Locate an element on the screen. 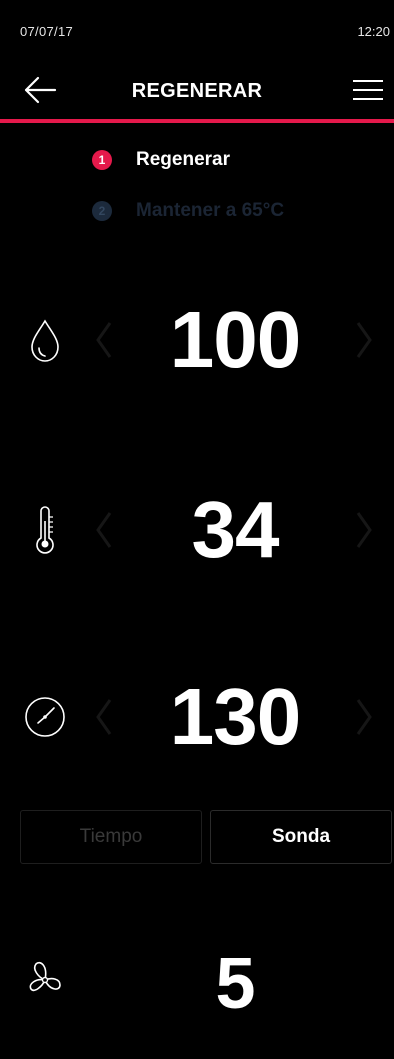 This screenshot has height=1059, width=394. hamburger-menu-icon is located at coordinates (368, 90).